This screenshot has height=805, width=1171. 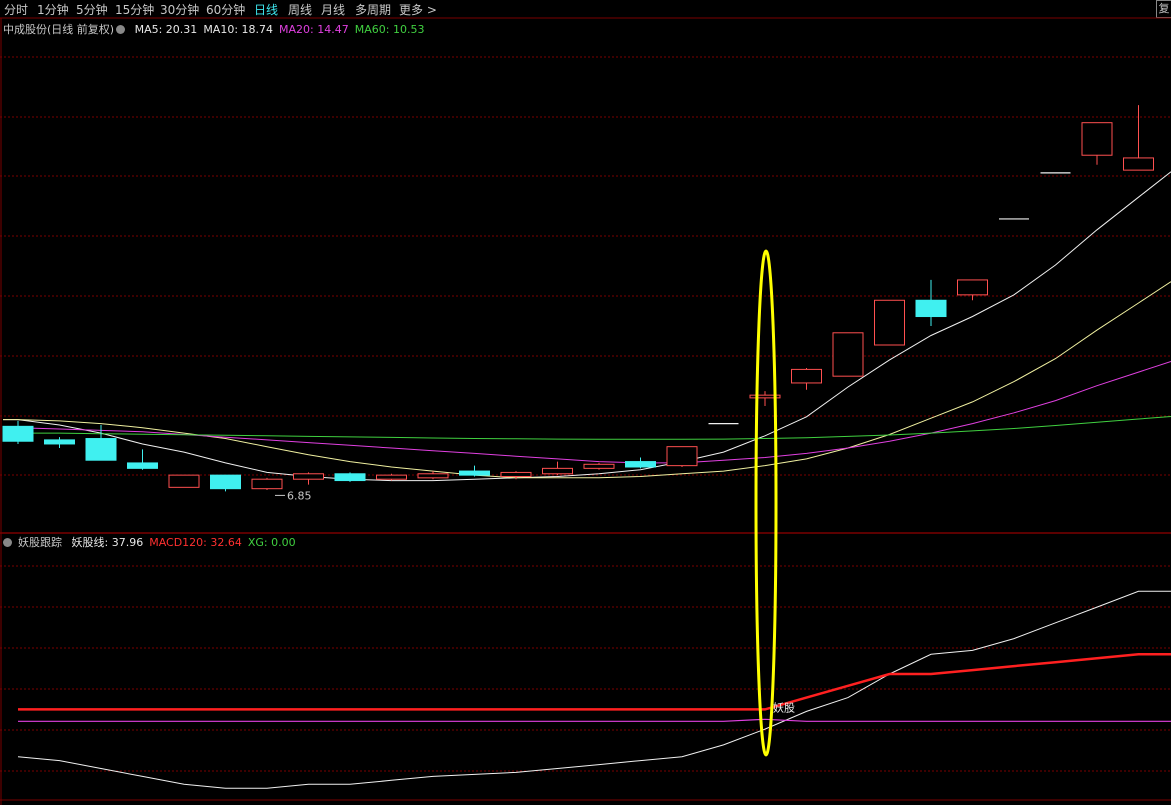 I want to click on ma-line-ma60, so click(x=587, y=428).